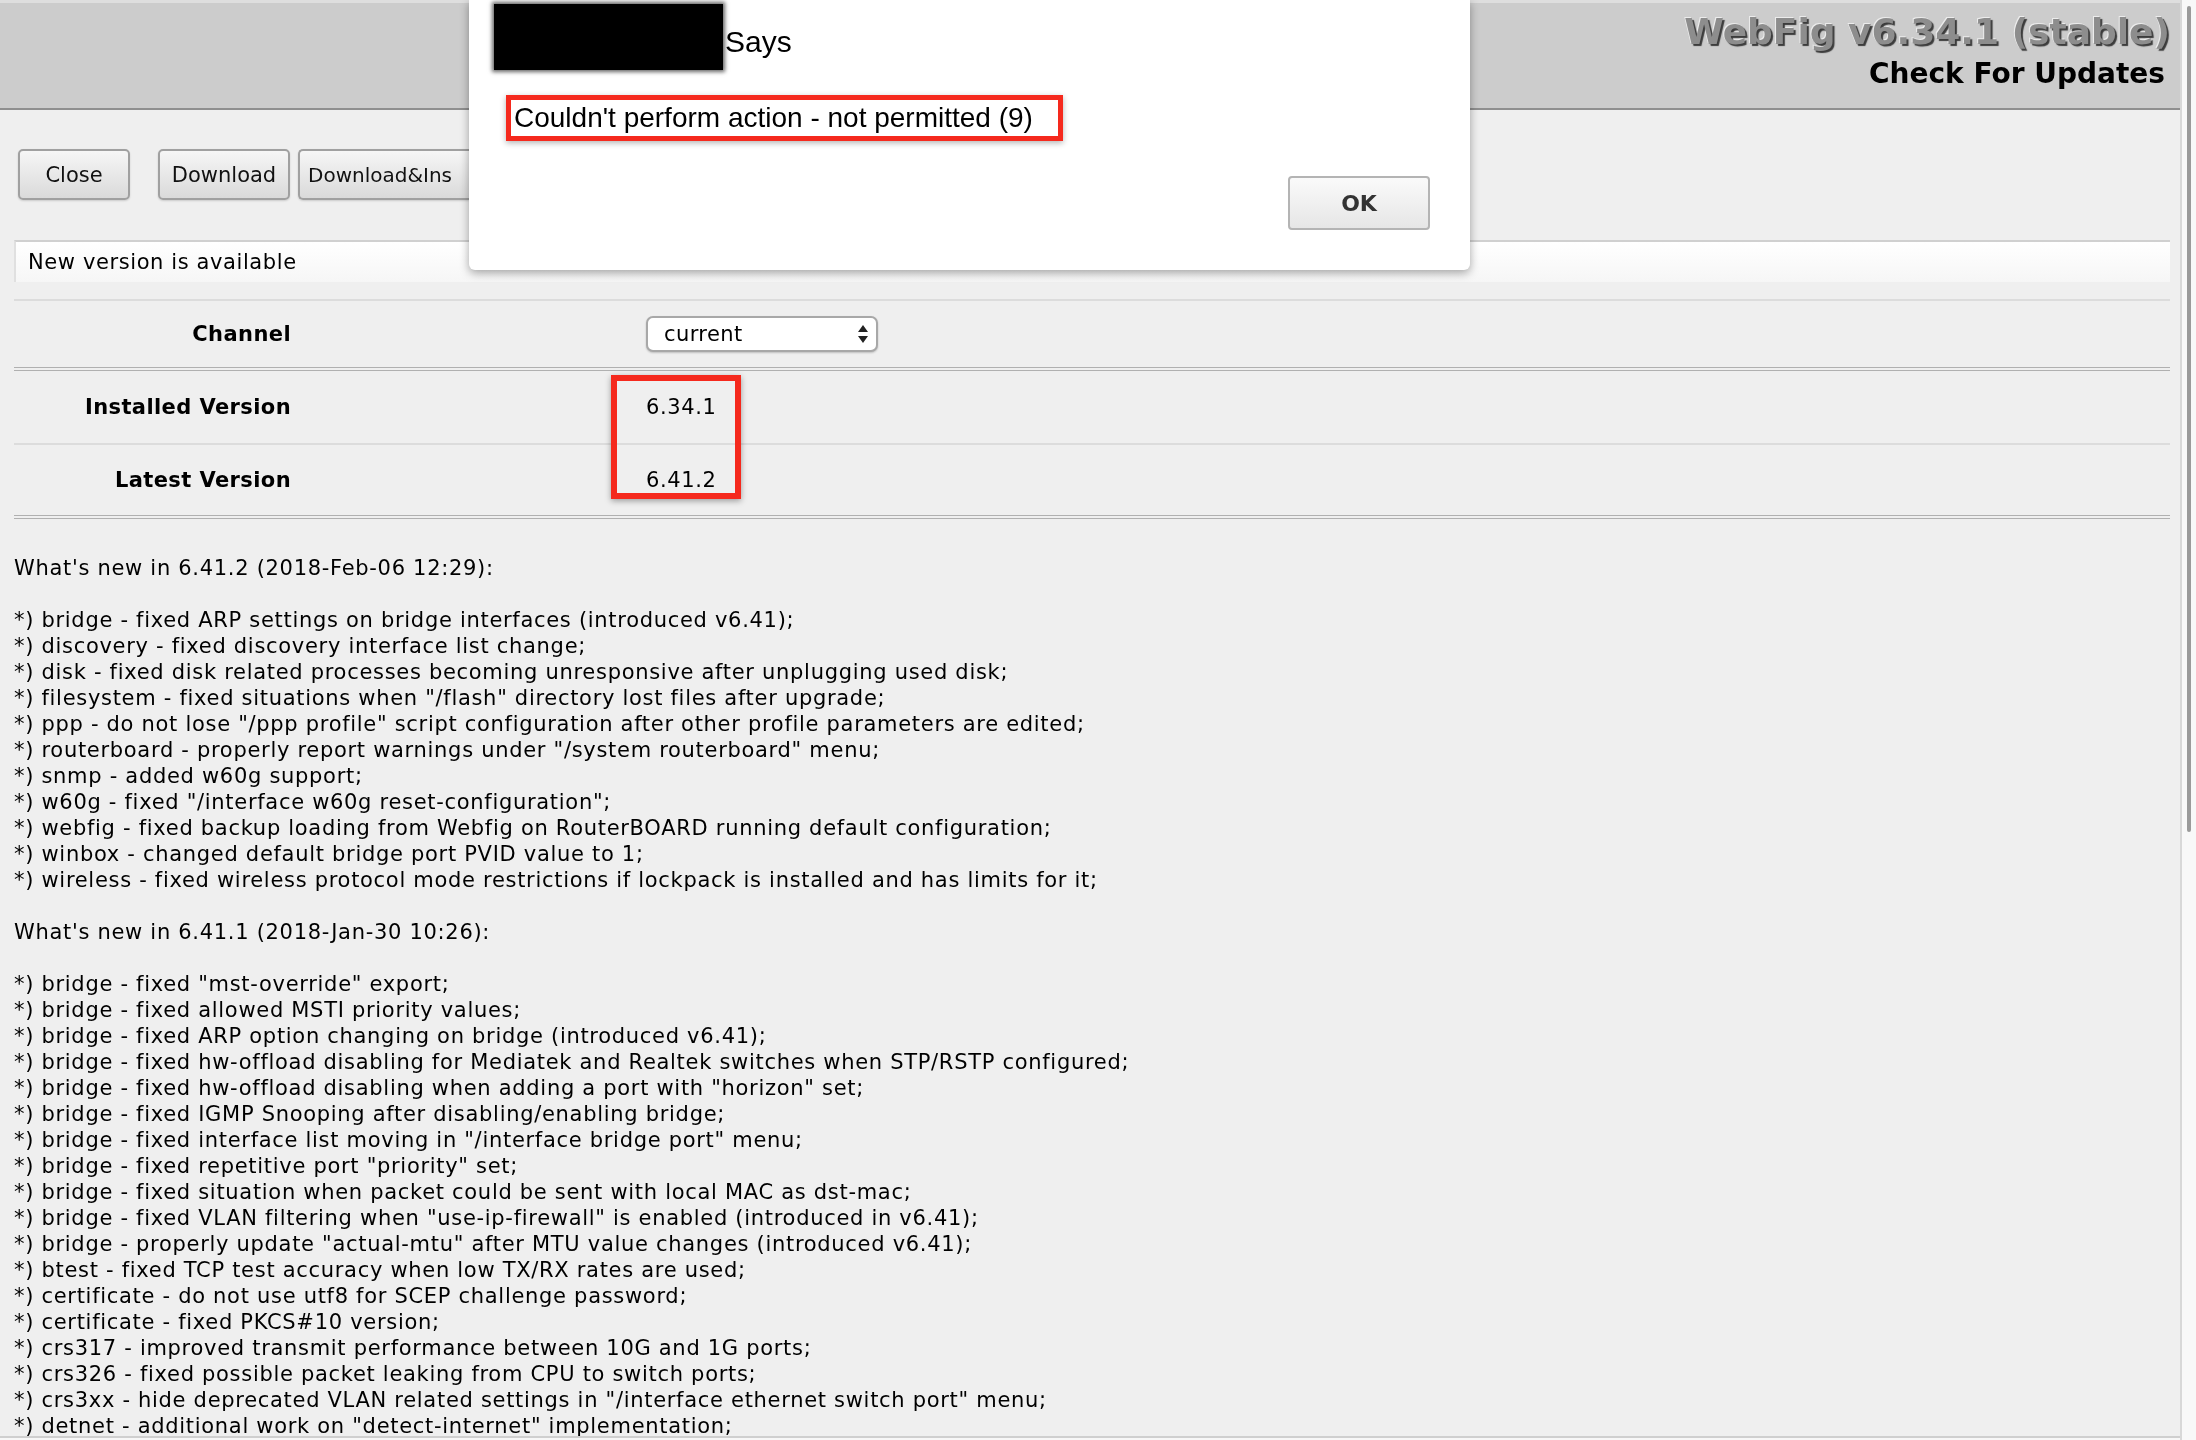 The height and width of the screenshot is (1440, 2196). I want to click on page-title: Check For Updates, so click(2017, 74).